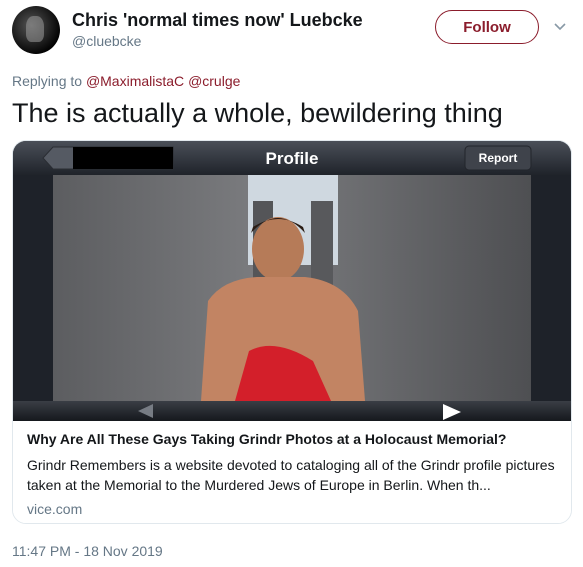 The image size is (583, 567). I want to click on follow-button: Follow, so click(487, 27).